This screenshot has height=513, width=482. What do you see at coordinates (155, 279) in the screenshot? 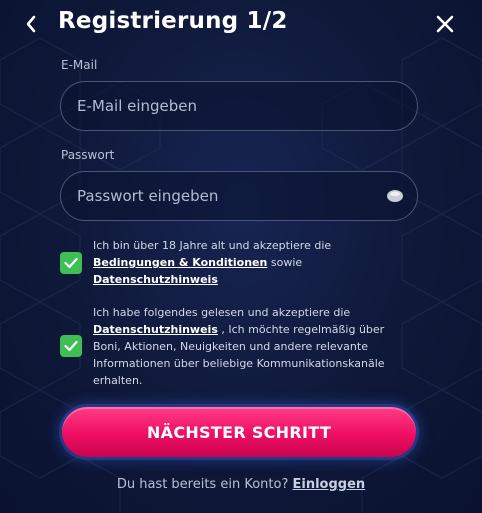
I see `privacy-link-age: Datenschutzhinweis` at bounding box center [155, 279].